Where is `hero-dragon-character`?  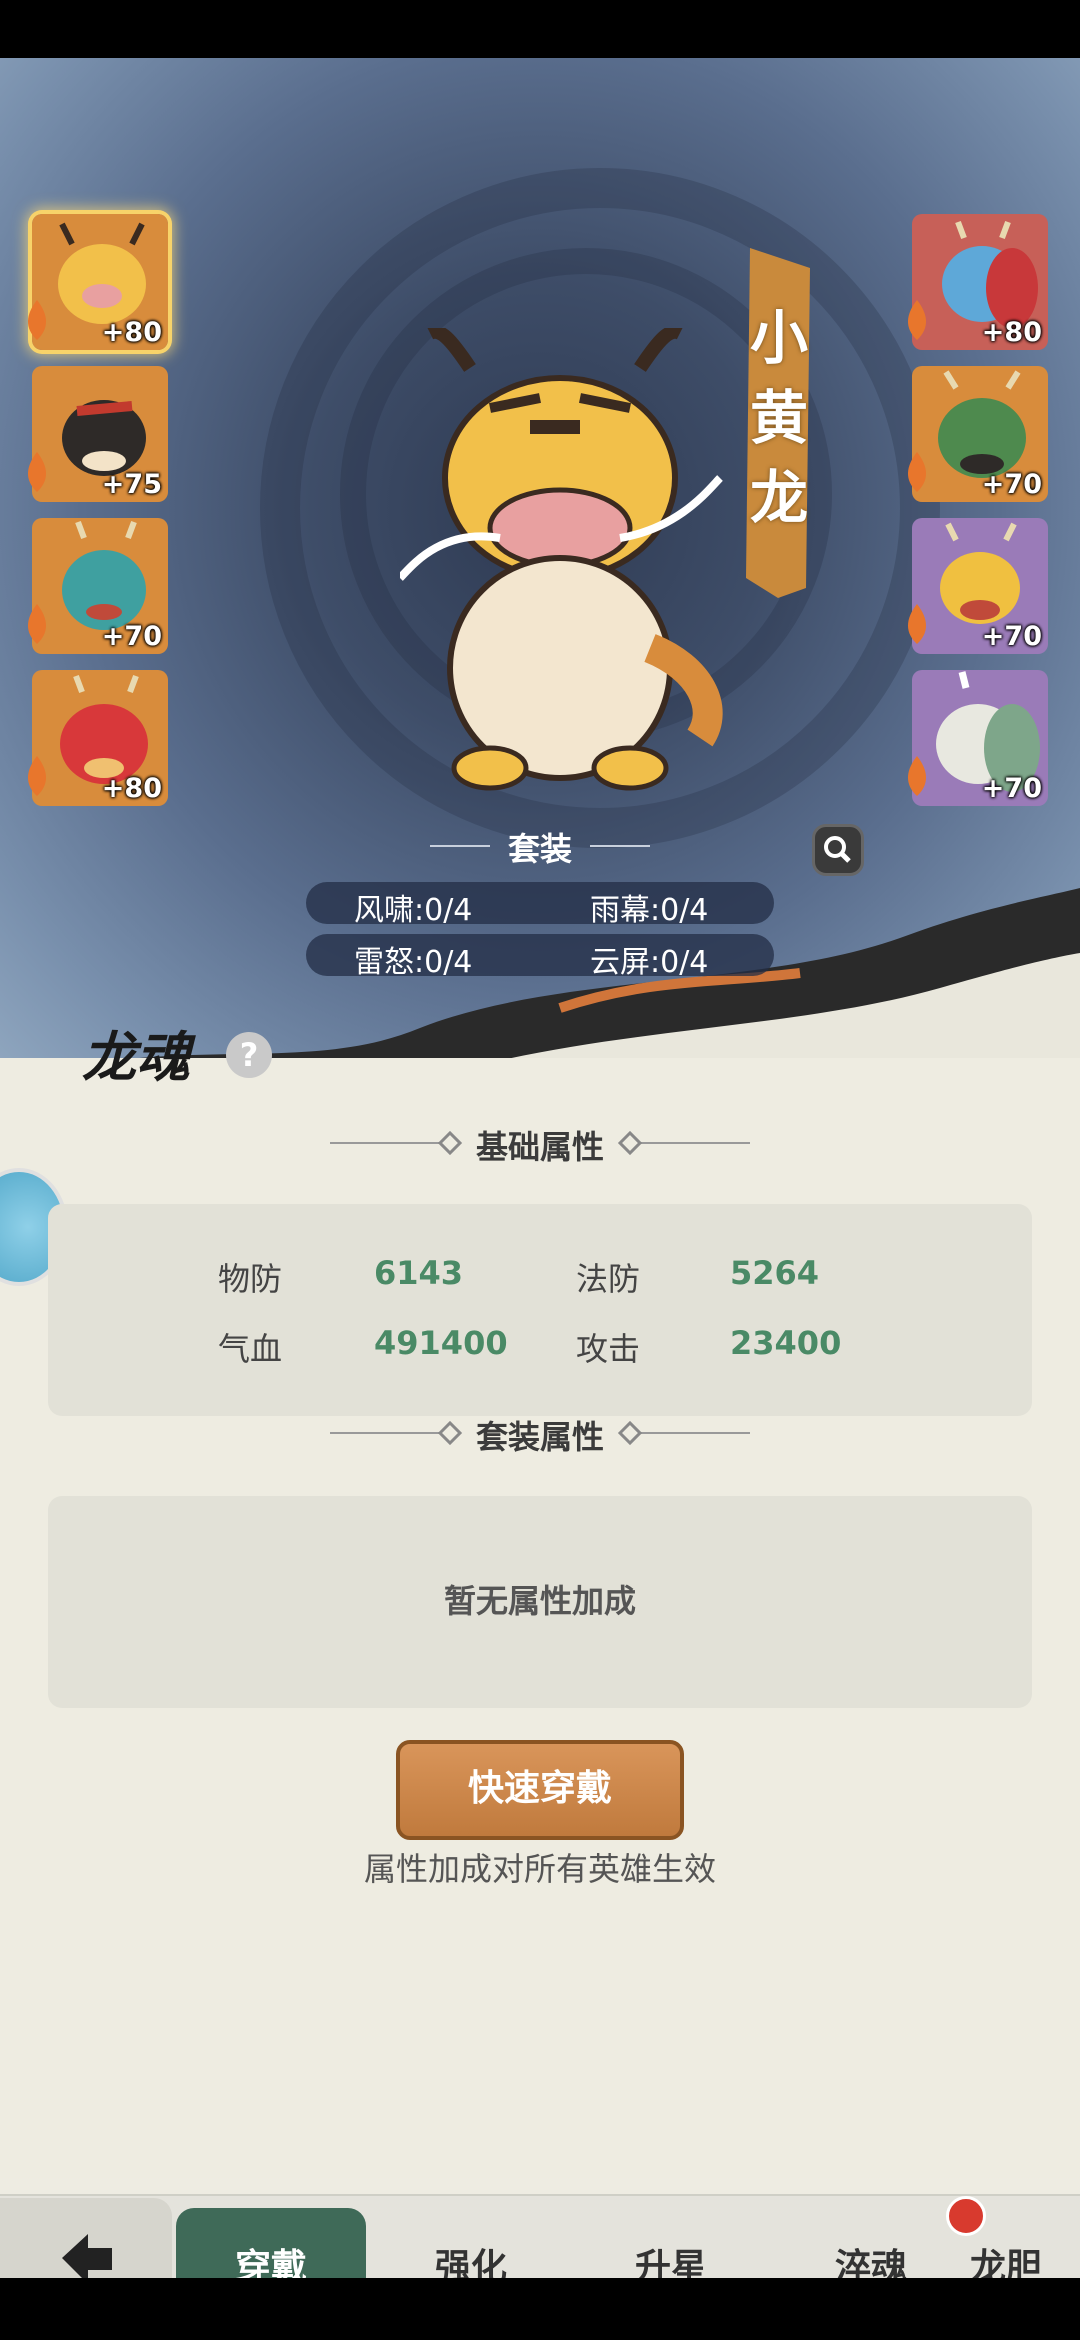
hero-dragon-character is located at coordinates (565, 563).